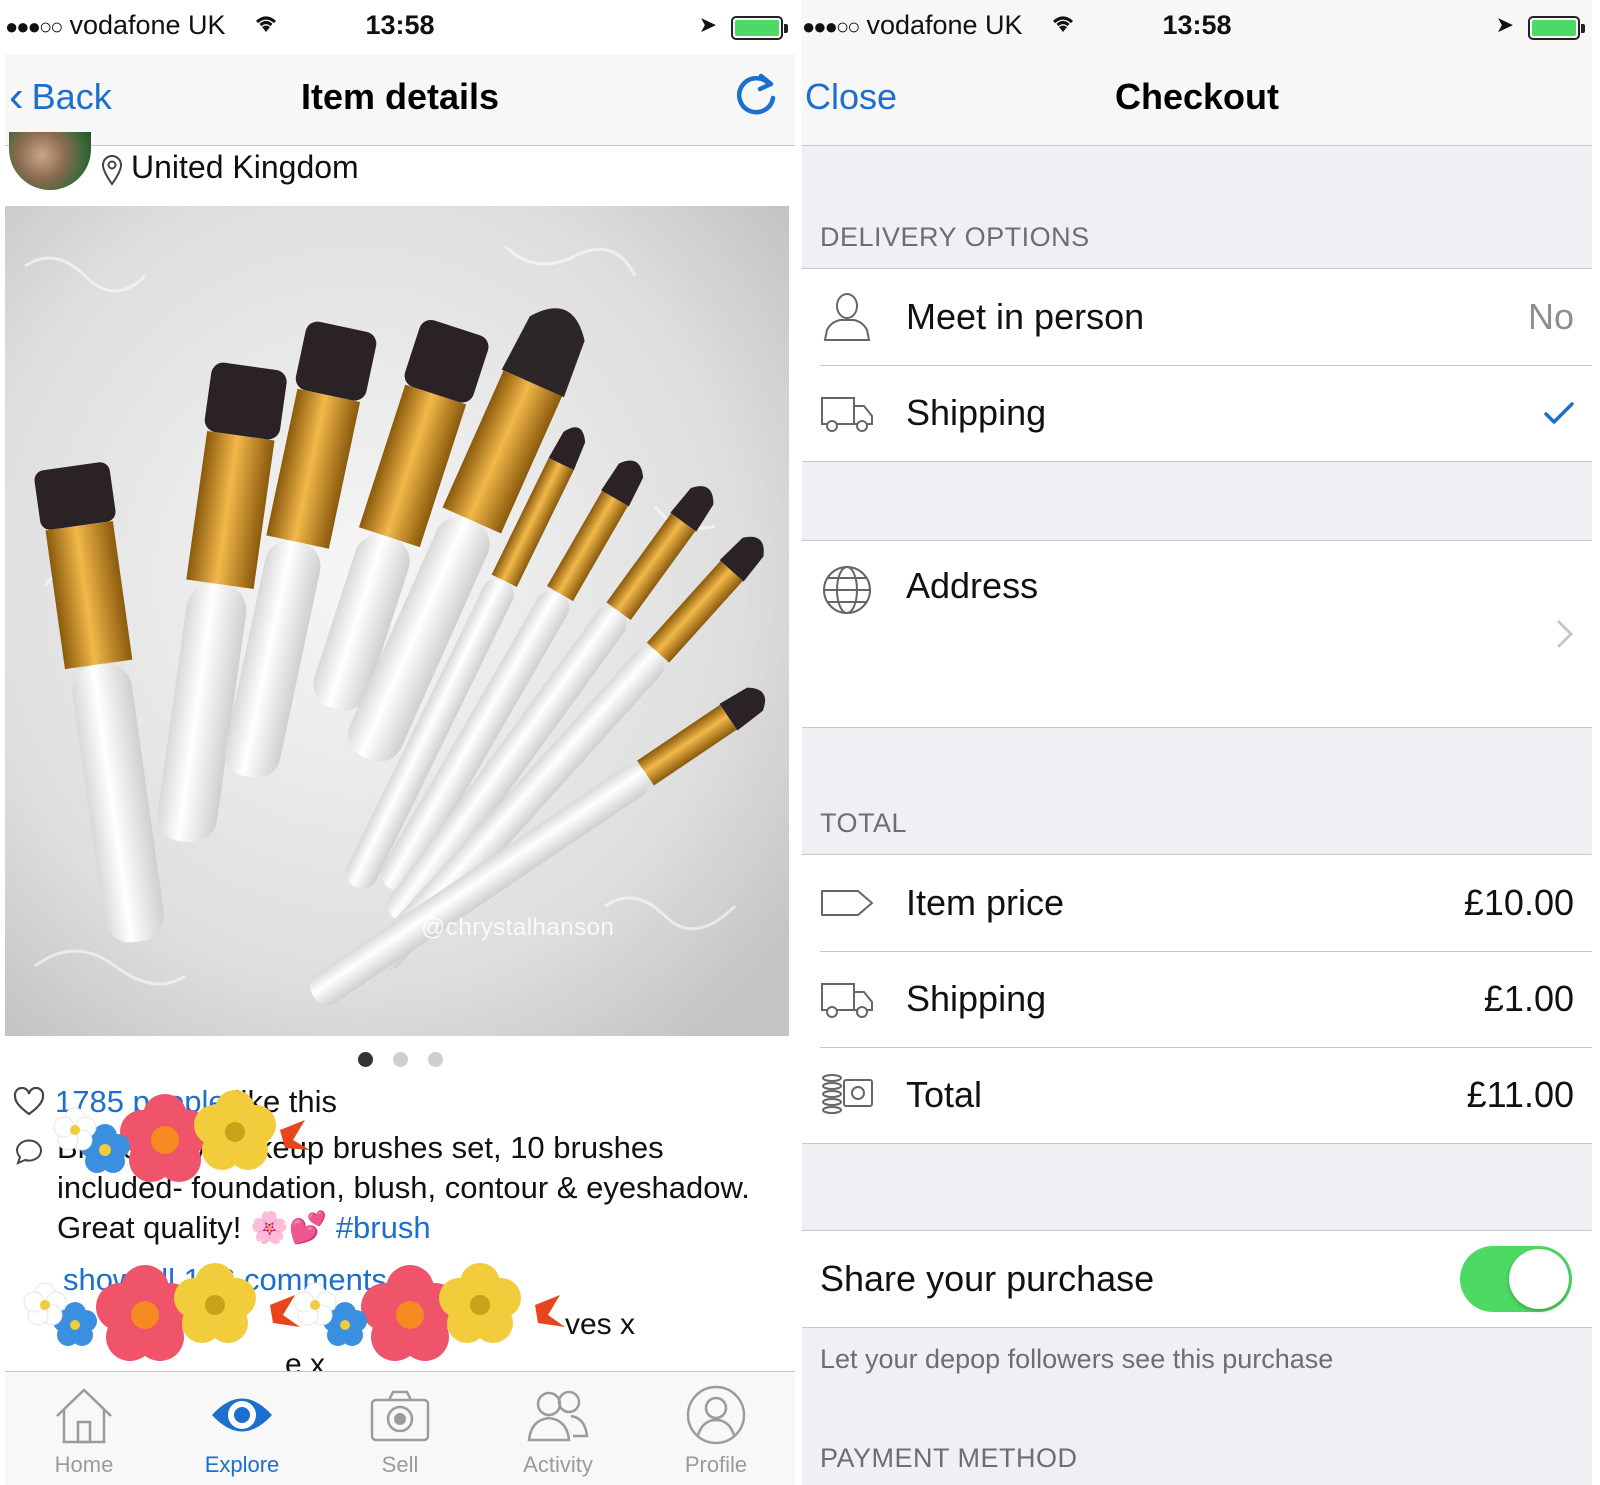 This screenshot has height=1485, width=1600. I want to click on shipping-cost-row: Shipping £1.00, so click(1197, 999).